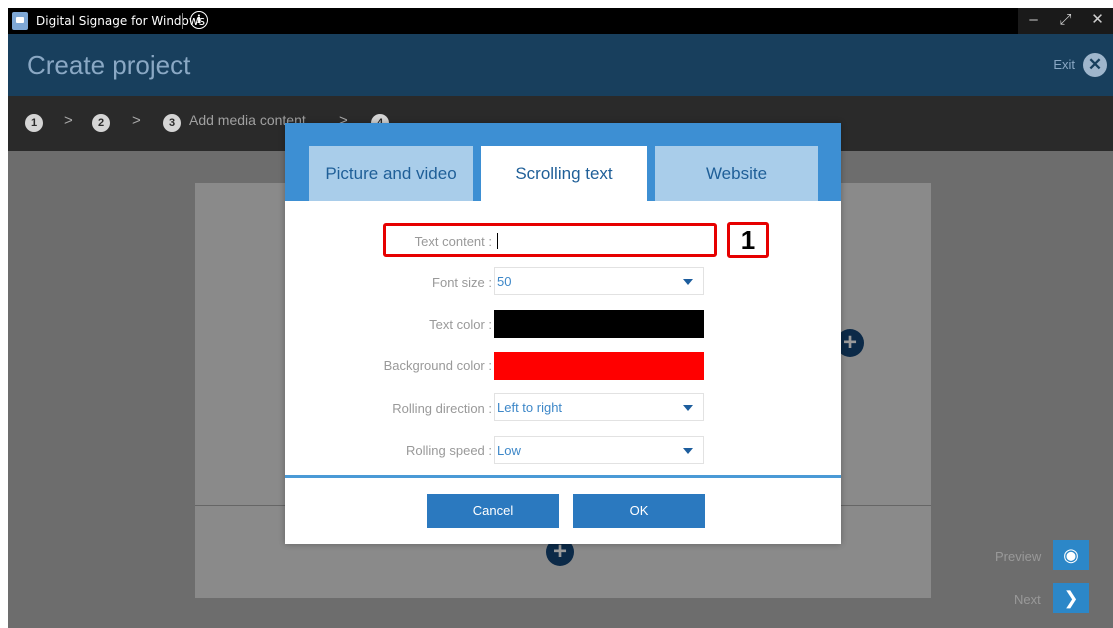 The width and height of the screenshot is (1113, 628). Describe the element at coordinates (1018, 556) in the screenshot. I see `preview-label: Preview` at that location.